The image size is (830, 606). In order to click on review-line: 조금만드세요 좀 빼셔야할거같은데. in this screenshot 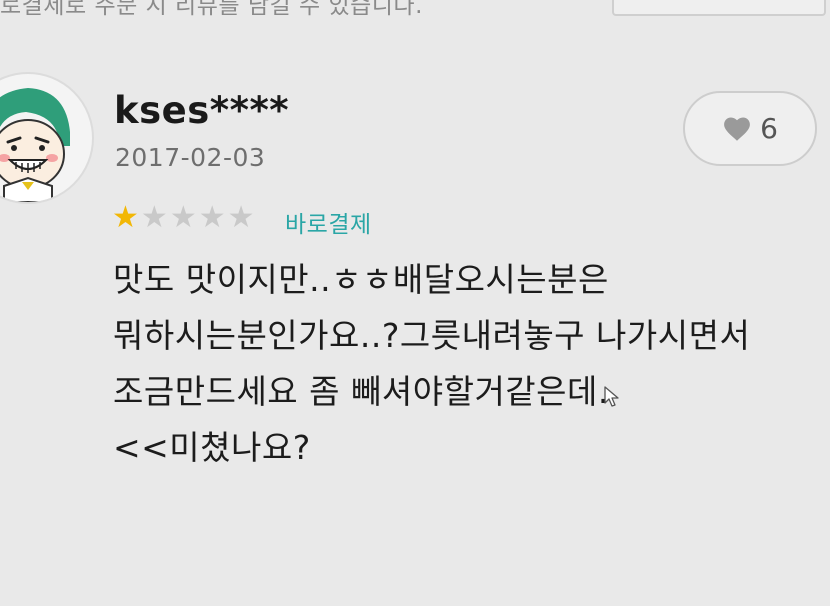, I will do `click(361, 391)`.